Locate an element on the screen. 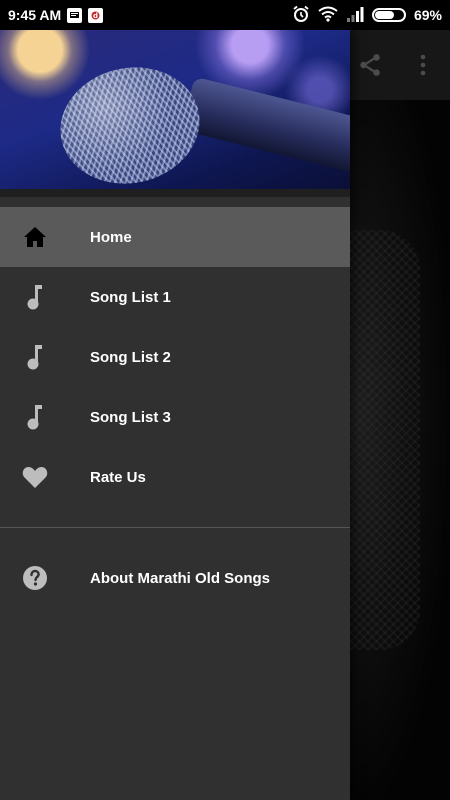 The width and height of the screenshot is (450, 800). drawer-item-label: Song List 1 is located at coordinates (130, 297).